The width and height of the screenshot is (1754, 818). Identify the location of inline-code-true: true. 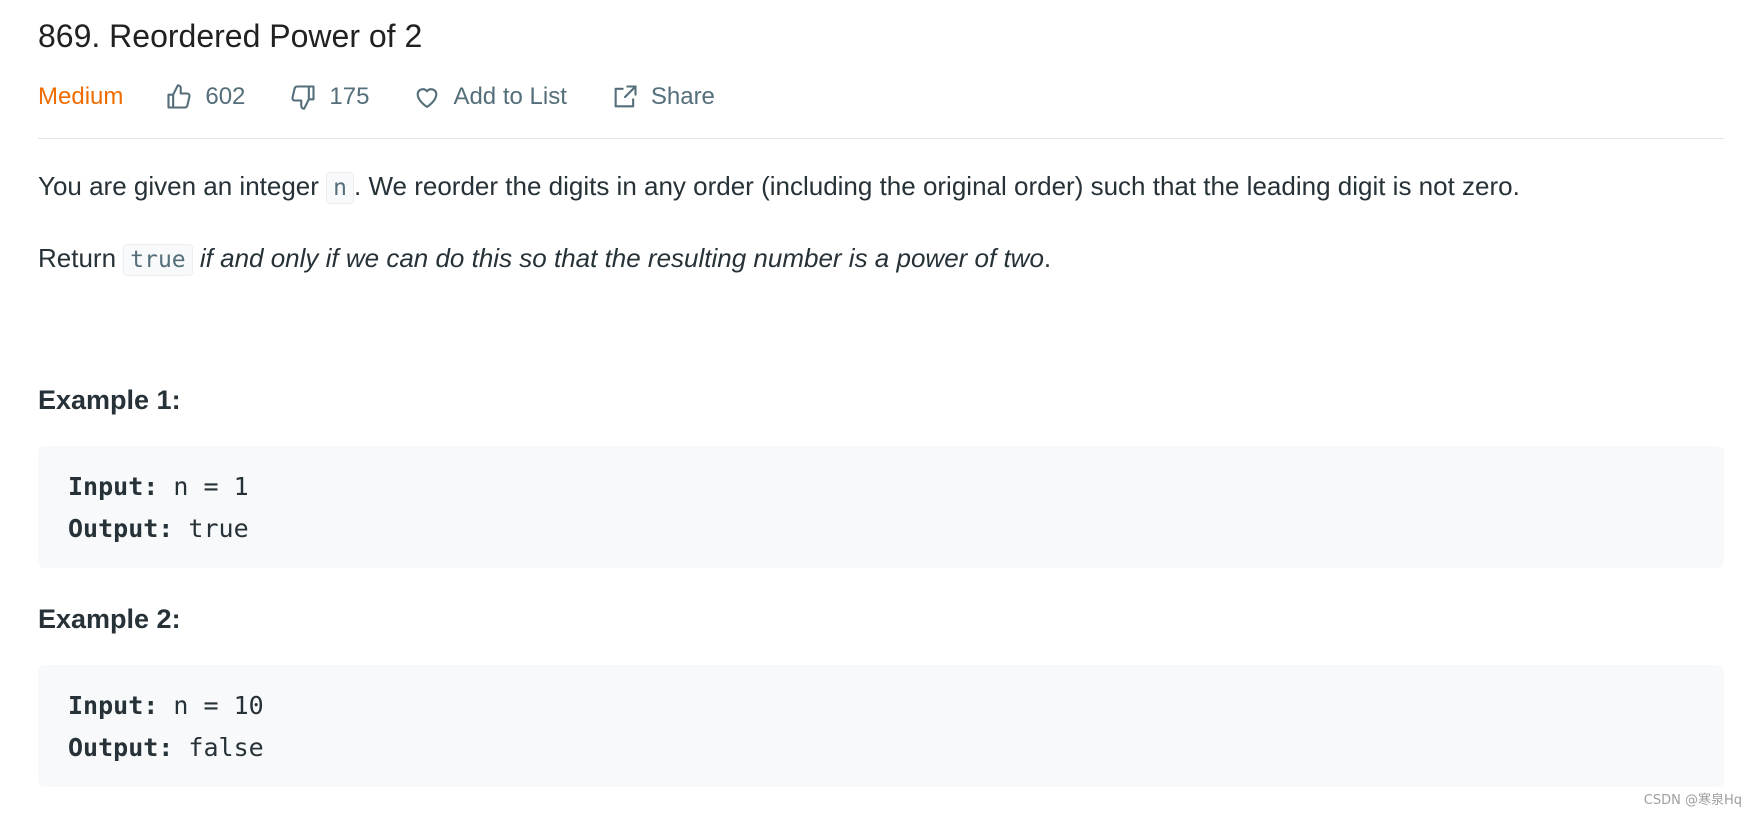
(158, 260).